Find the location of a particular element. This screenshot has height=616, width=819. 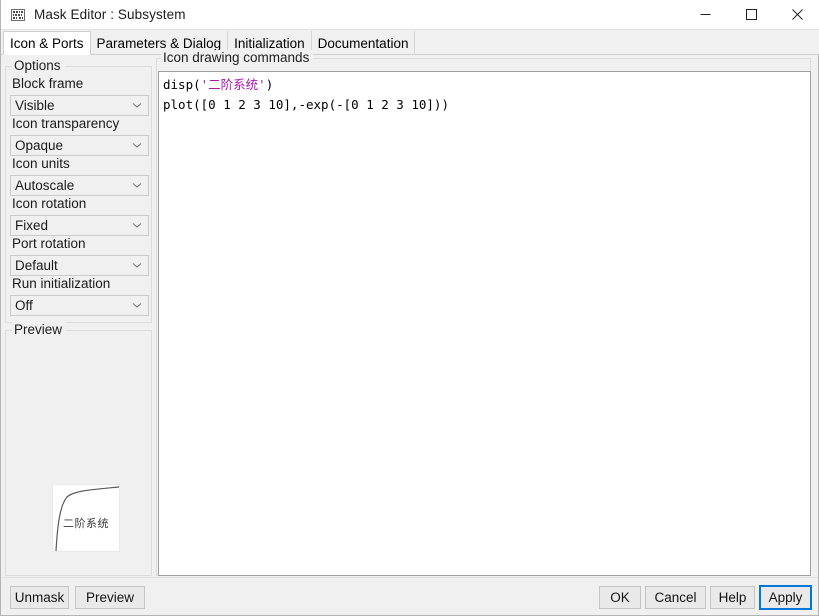

title-bar: Mask Editor : Subsystem is located at coordinates (410, 15).